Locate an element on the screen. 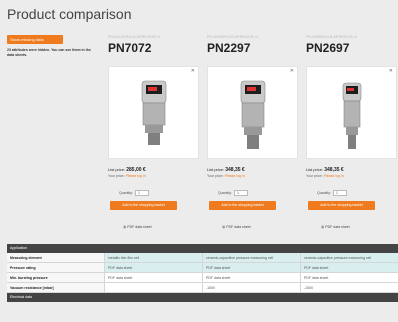 Image resolution: width=398 pixels, height=322 pixels. table-row: Vacuum resistance [mbar] -1000 -1000 is located at coordinates (202, 288).